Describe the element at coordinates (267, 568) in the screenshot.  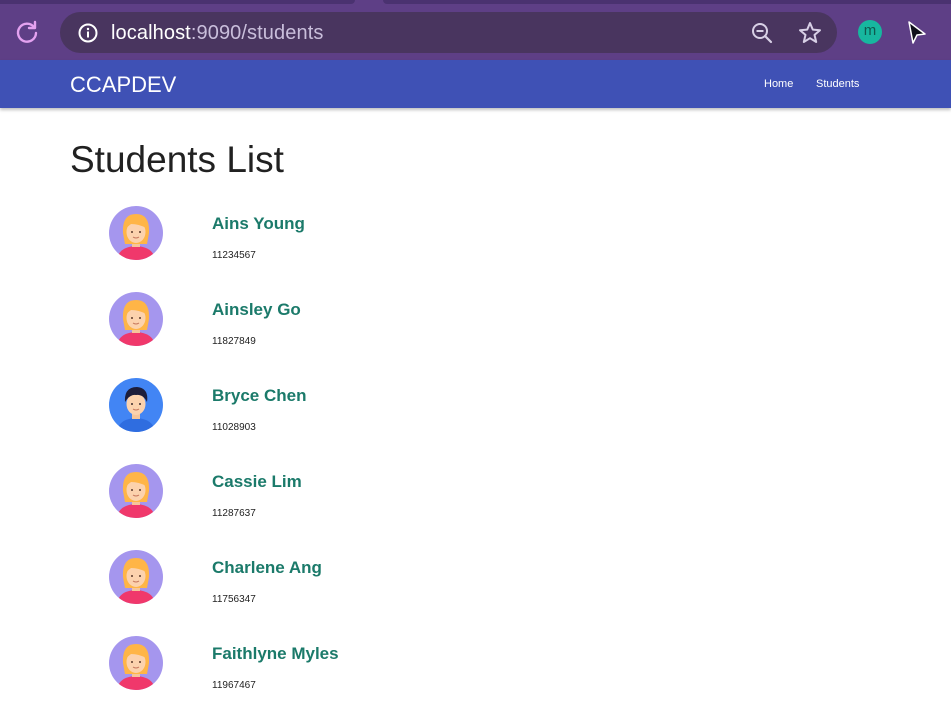
I see `student-name-link: Charlene Ang` at that location.